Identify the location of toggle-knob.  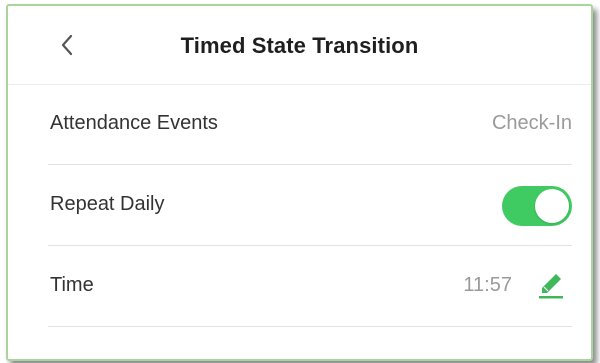
(552, 206).